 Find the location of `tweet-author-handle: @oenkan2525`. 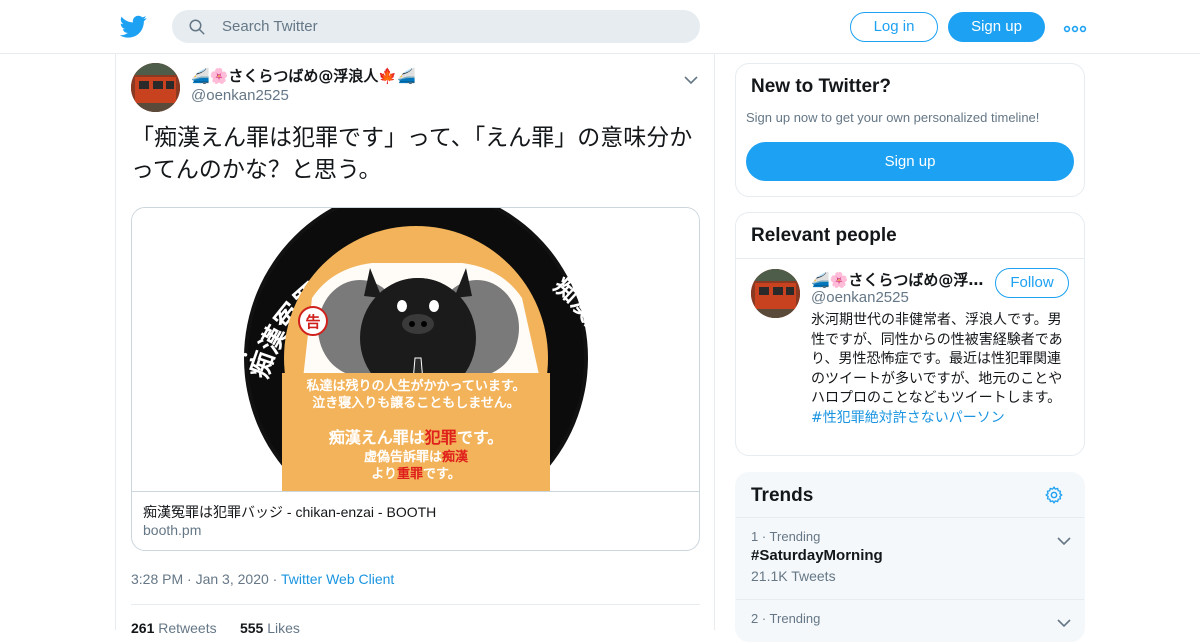

tweet-author-handle: @oenkan2525 is located at coordinates (240, 95).